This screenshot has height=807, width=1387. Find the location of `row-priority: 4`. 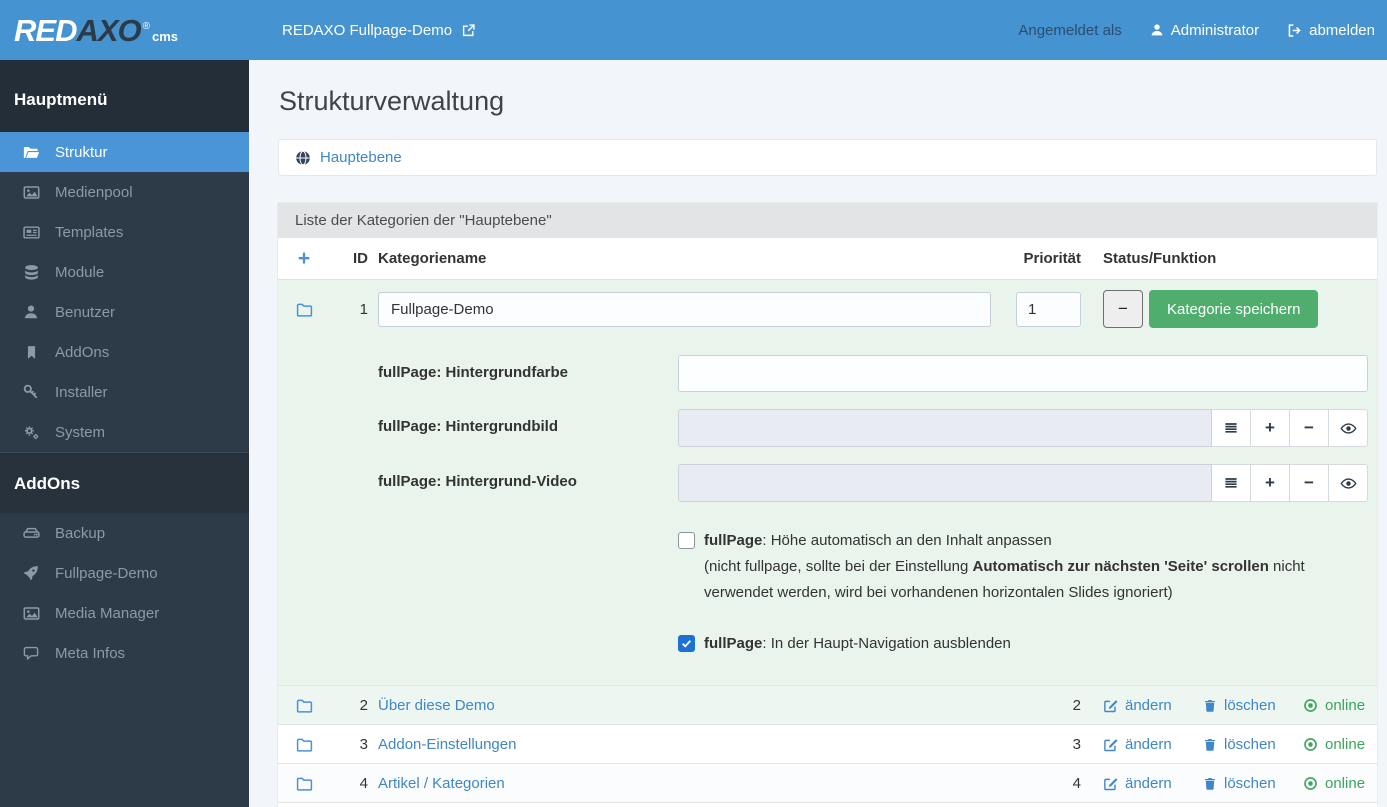

row-priority: 4 is located at coordinates (1076, 783).